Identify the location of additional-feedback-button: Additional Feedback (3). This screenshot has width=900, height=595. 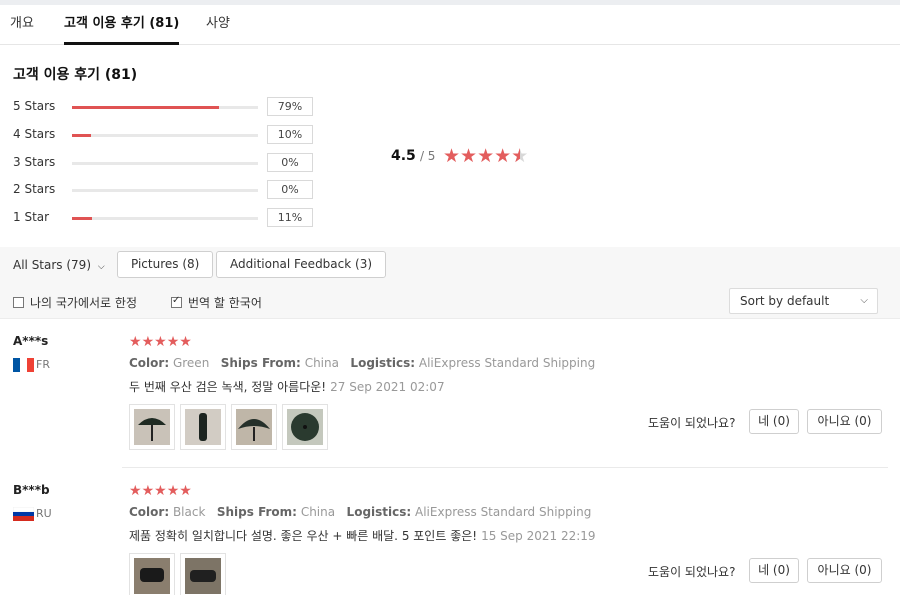
(301, 264).